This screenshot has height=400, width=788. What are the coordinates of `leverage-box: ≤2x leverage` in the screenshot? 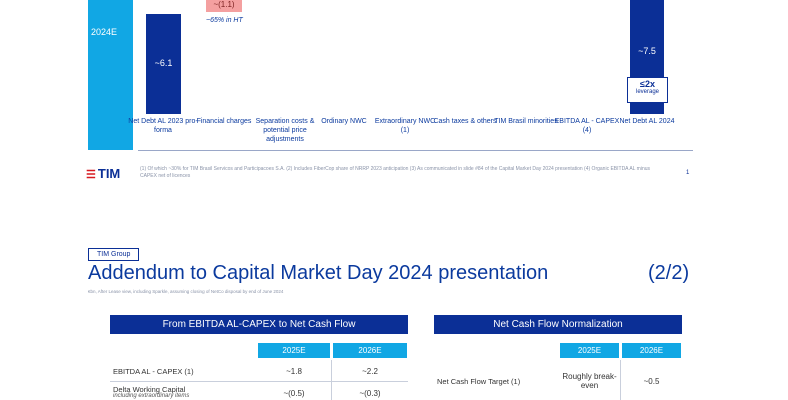 It's located at (647, 90).